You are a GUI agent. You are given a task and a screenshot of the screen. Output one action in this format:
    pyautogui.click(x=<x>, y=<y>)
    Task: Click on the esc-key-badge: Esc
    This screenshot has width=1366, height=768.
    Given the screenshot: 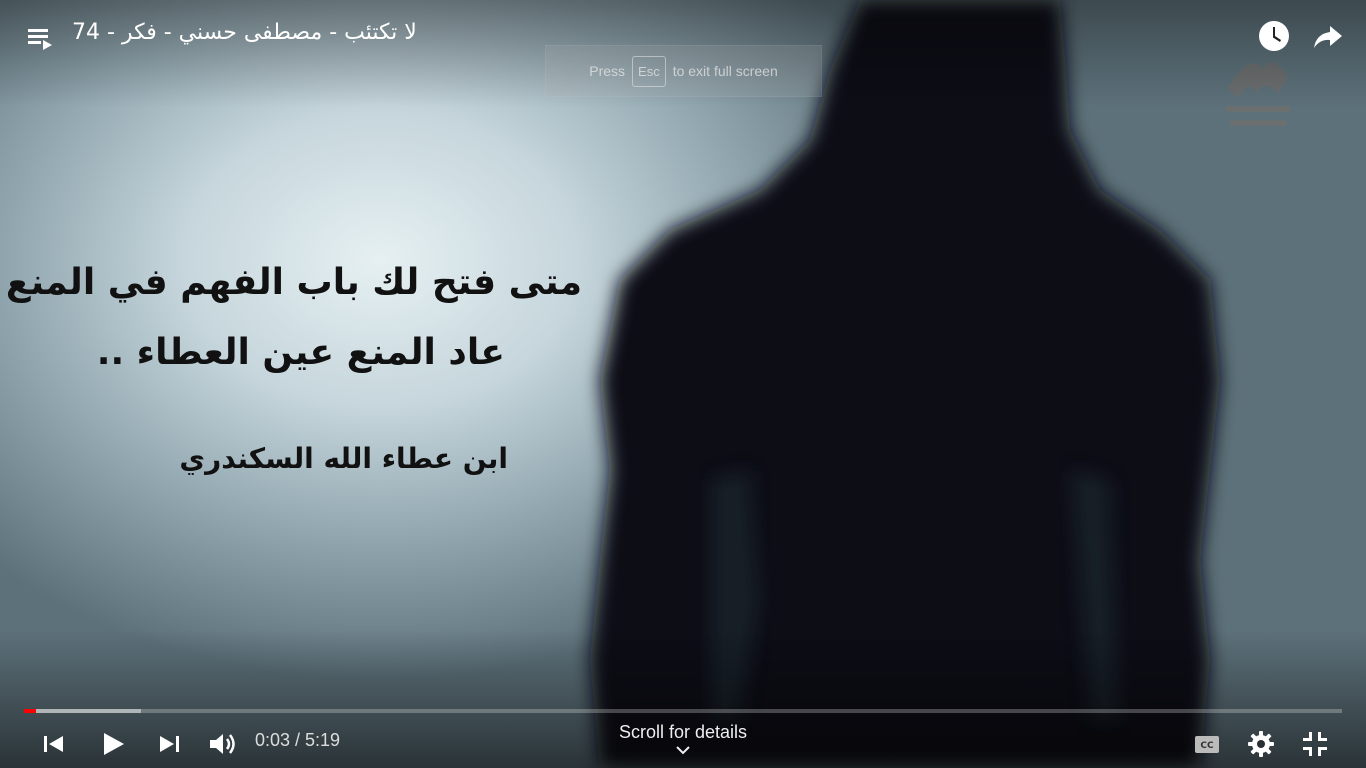 What is the action you would take?
    pyautogui.click(x=649, y=71)
    